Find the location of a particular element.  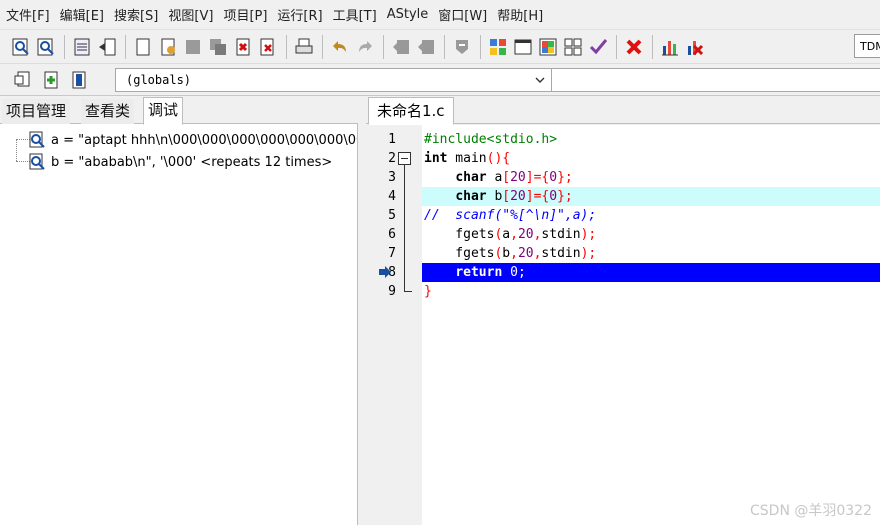

tab-project-manager: 项目管理 is located at coordinates (36, 111).